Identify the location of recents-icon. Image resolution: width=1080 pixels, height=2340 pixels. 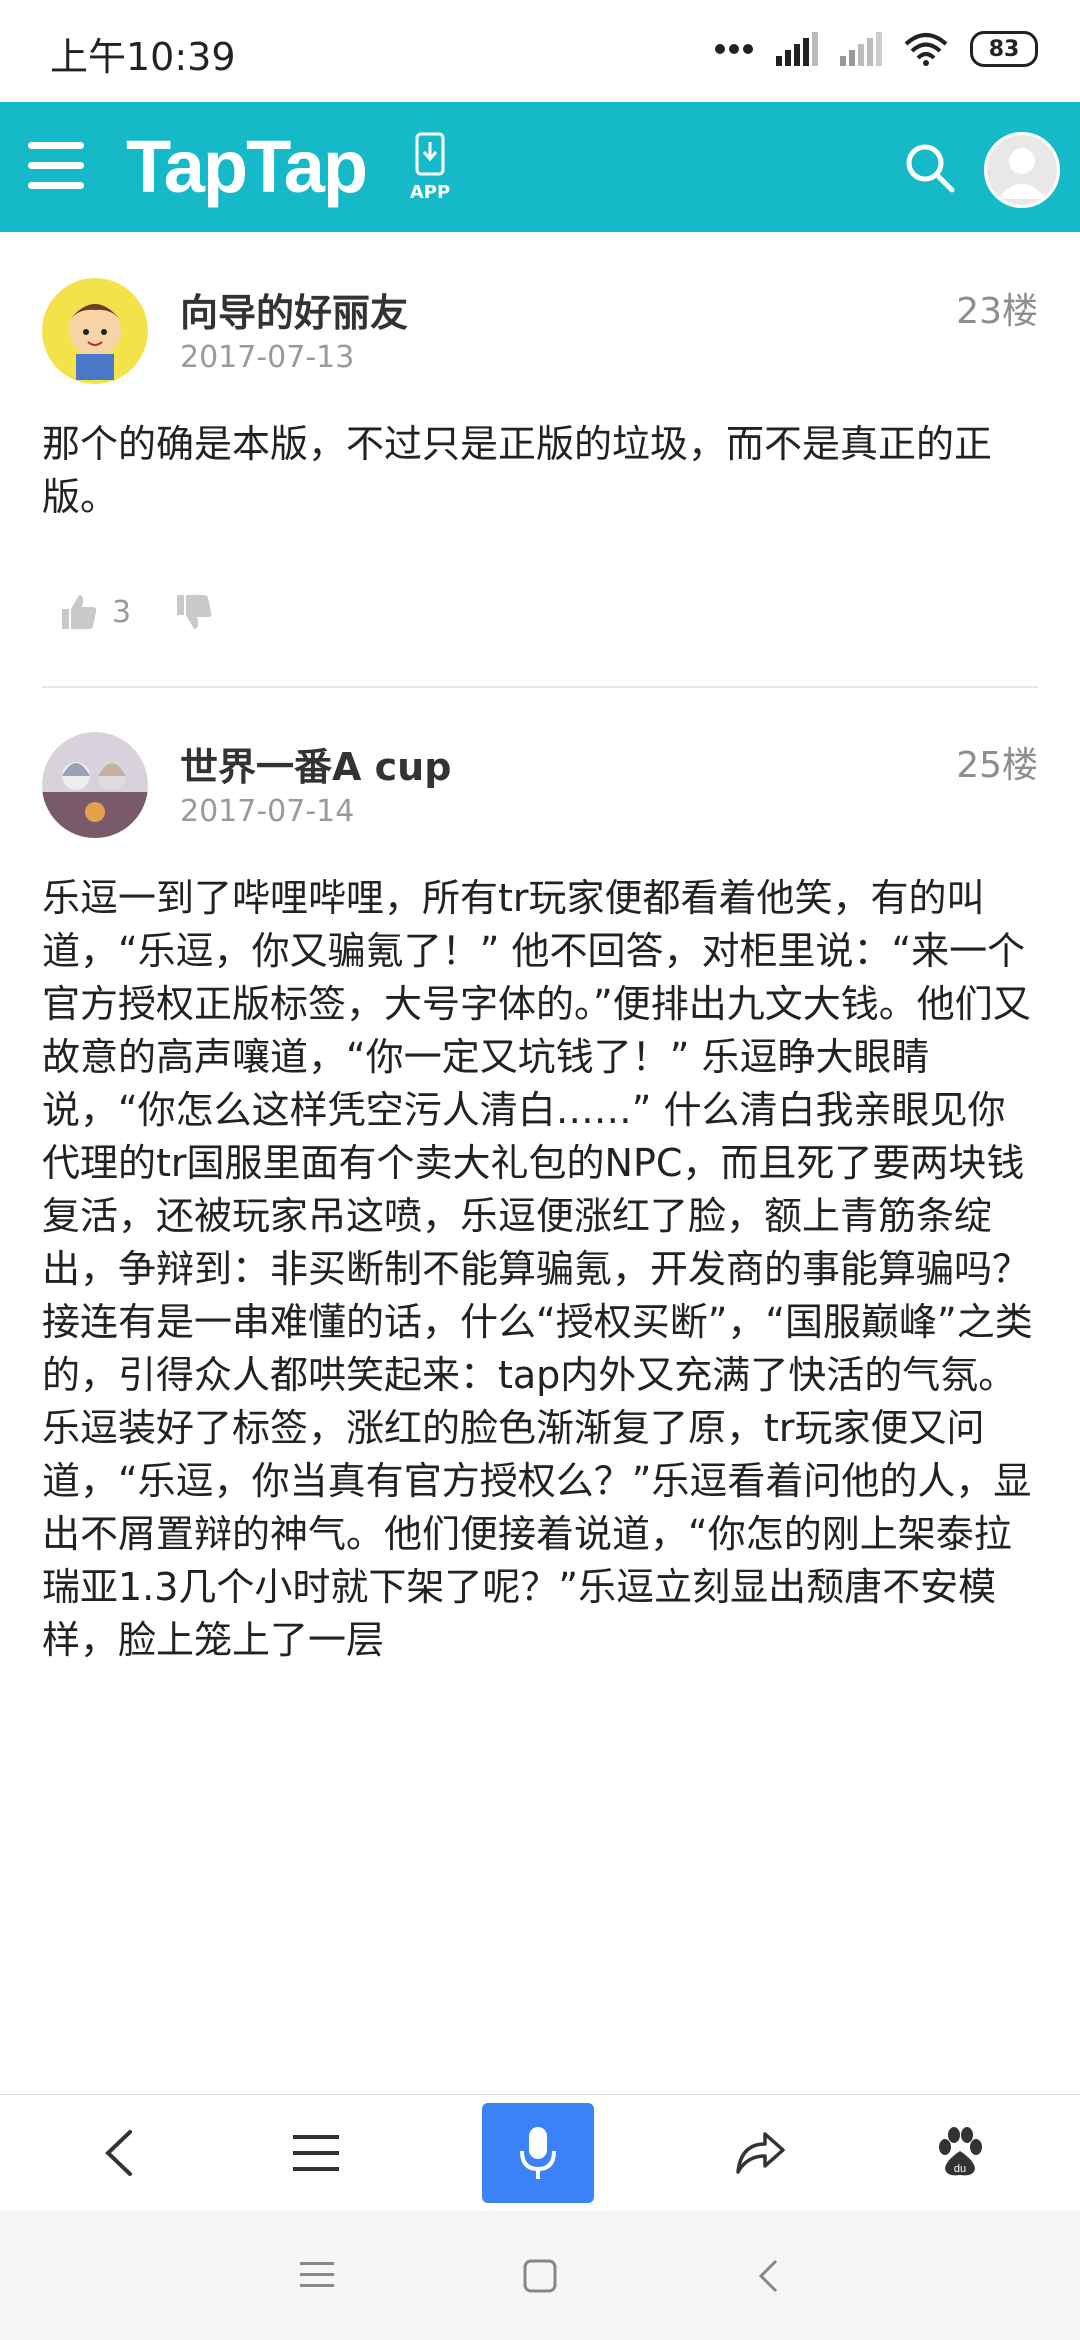
(317, 2275).